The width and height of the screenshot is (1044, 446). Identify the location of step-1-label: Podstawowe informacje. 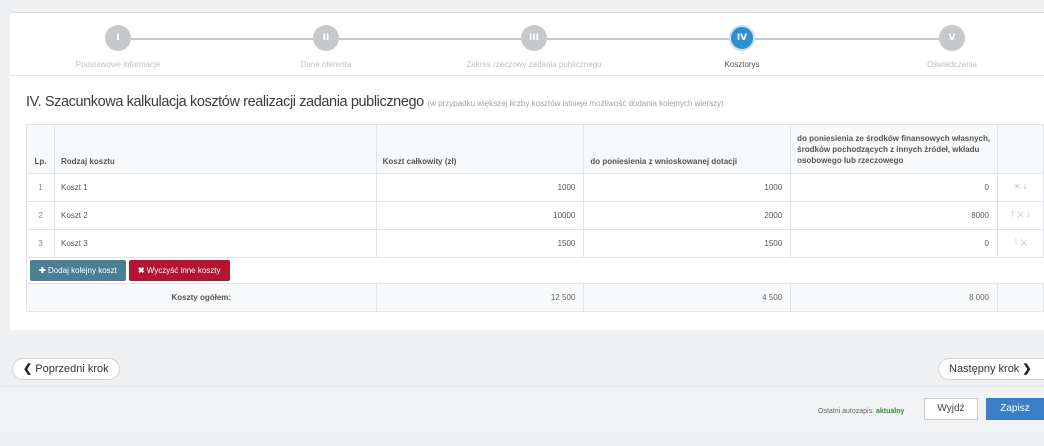
(118, 64).